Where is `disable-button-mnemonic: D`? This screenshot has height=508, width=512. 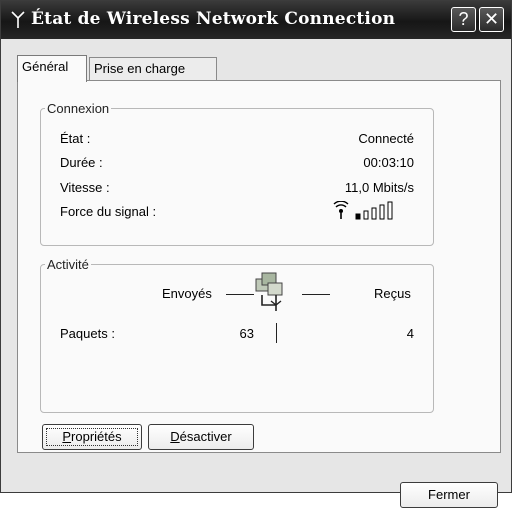 disable-button-mnemonic: D is located at coordinates (175, 436).